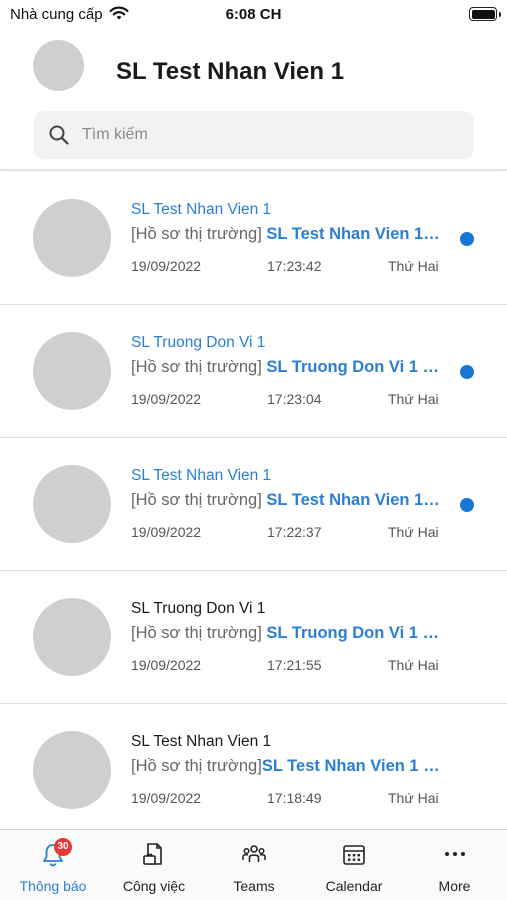 Image resolution: width=507 pixels, height=900 pixels. What do you see at coordinates (294, 266) in the screenshot?
I see `notification-time: 17:23:42` at bounding box center [294, 266].